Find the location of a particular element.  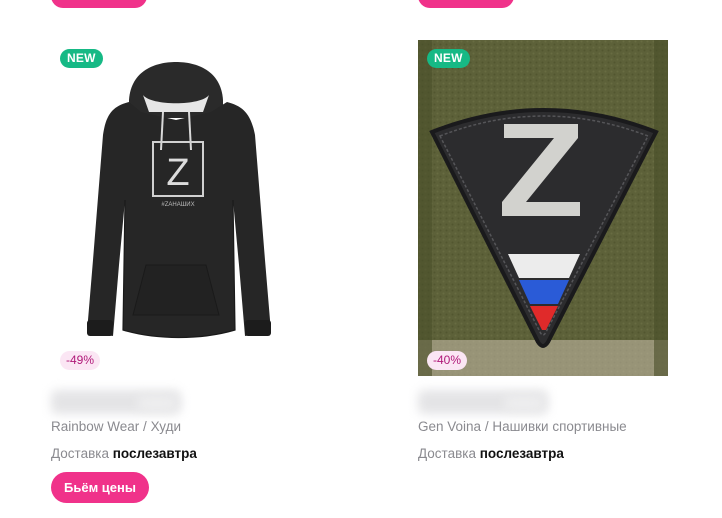

previous-row-button-right is located at coordinates (466, 4).